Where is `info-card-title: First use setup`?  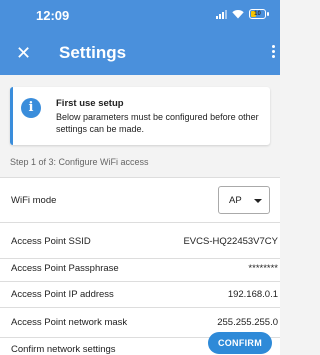
info-card-title: First use setup is located at coordinates (90, 103).